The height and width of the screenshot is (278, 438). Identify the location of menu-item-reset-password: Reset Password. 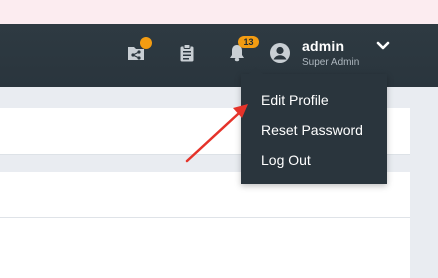
(312, 130).